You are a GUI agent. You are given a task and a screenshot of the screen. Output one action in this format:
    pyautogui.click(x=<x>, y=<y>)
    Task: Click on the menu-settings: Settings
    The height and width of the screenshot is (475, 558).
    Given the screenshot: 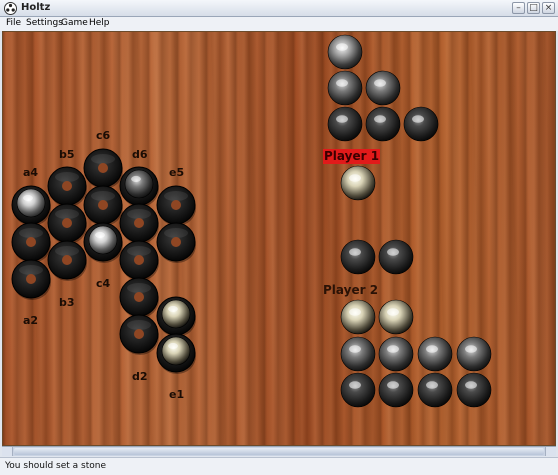 What is the action you would take?
    pyautogui.click(x=44, y=23)
    